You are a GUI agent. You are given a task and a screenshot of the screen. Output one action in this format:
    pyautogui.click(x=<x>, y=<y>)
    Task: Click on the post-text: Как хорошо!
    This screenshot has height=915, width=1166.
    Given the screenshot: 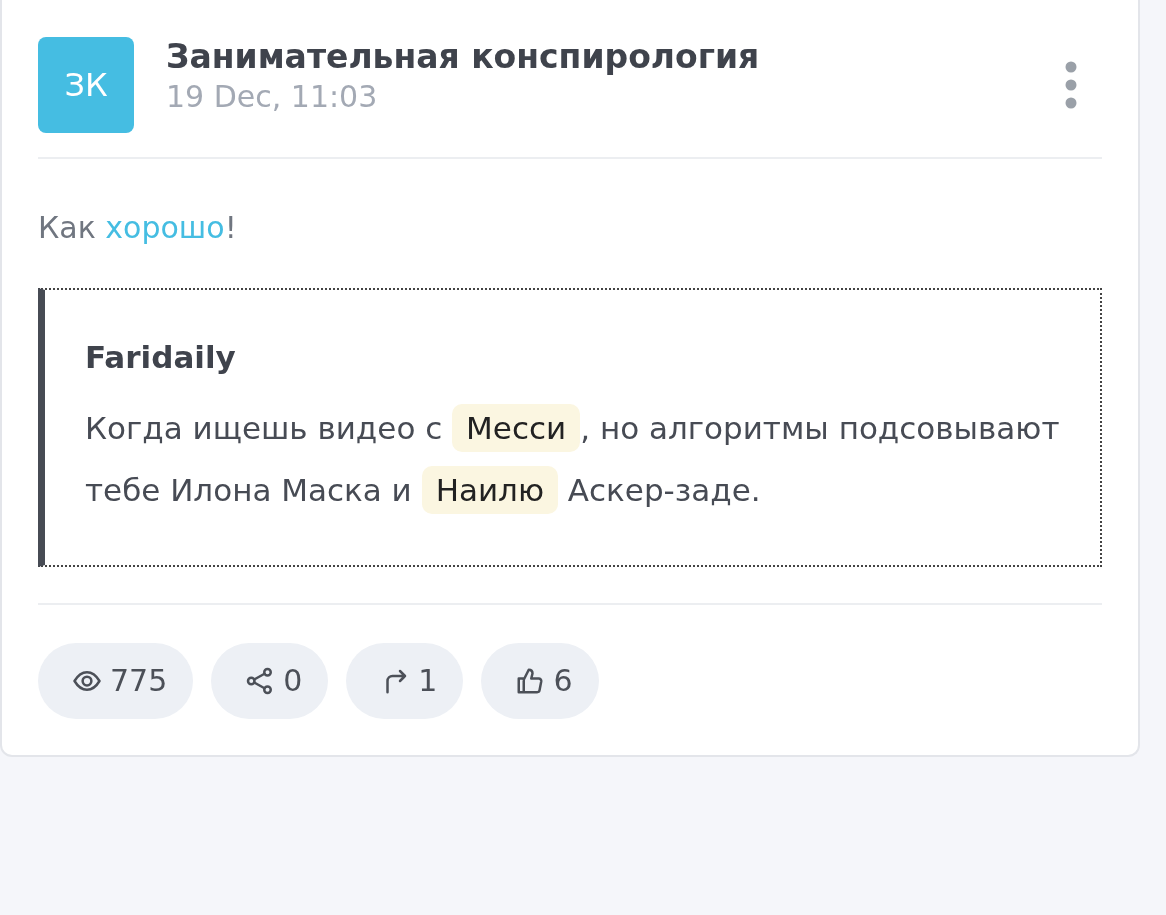 What is the action you would take?
    pyautogui.click(x=138, y=228)
    